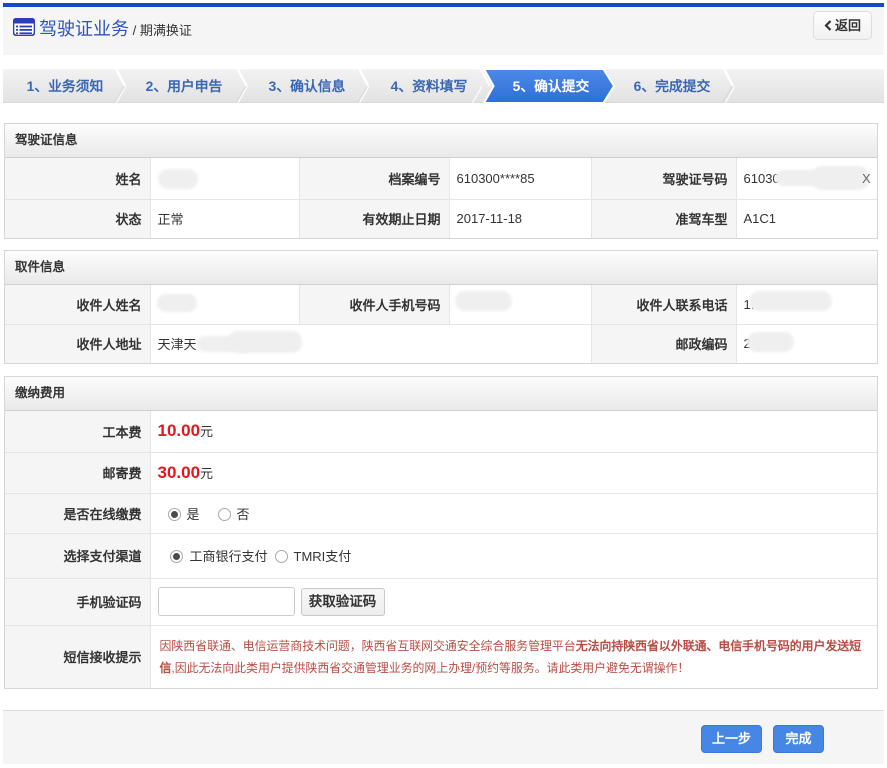  What do you see at coordinates (672, 86) in the screenshot?
I see `svg-text: 6、完成提交` at bounding box center [672, 86].